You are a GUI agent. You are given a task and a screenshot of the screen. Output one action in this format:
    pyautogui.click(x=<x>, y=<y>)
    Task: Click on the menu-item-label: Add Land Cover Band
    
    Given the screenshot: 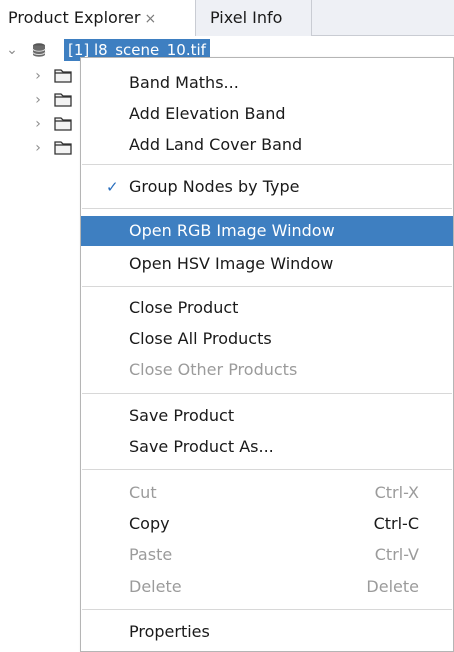 What is the action you would take?
    pyautogui.click(x=216, y=144)
    